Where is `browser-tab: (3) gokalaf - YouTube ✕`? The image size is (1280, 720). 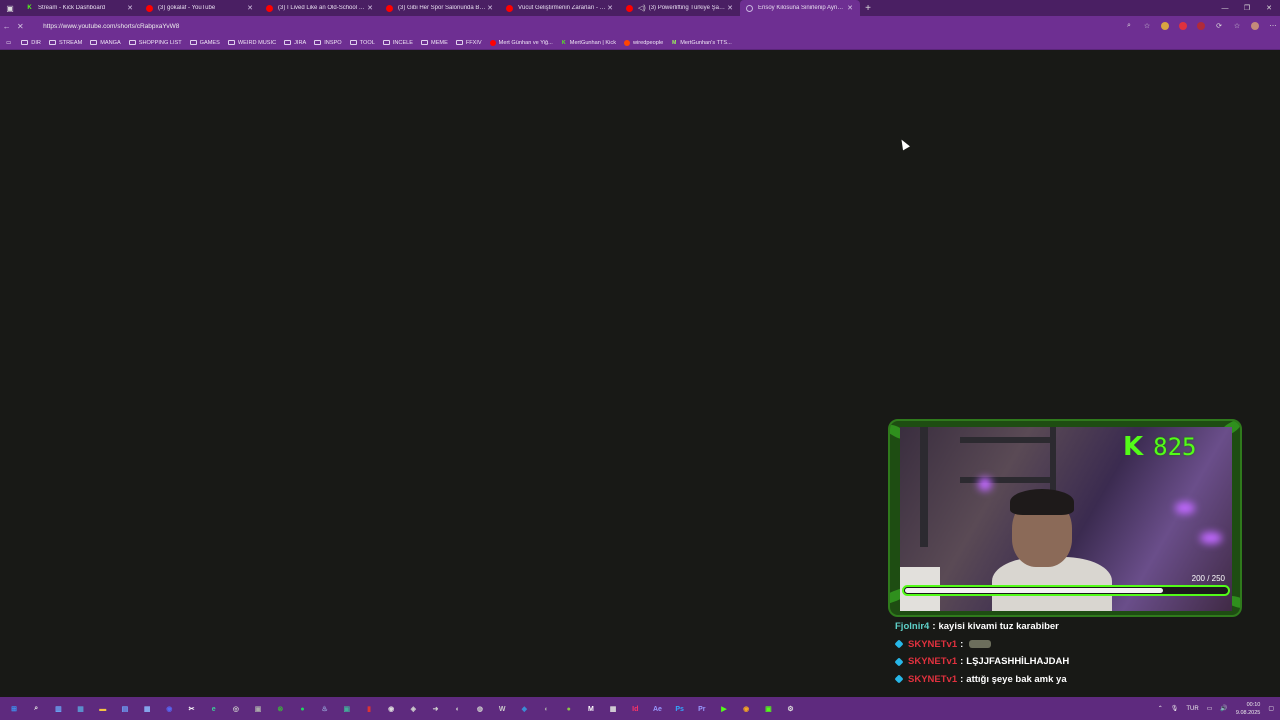
browser-tab: (3) gokalaf - YouTube ✕ is located at coordinates (200, 8).